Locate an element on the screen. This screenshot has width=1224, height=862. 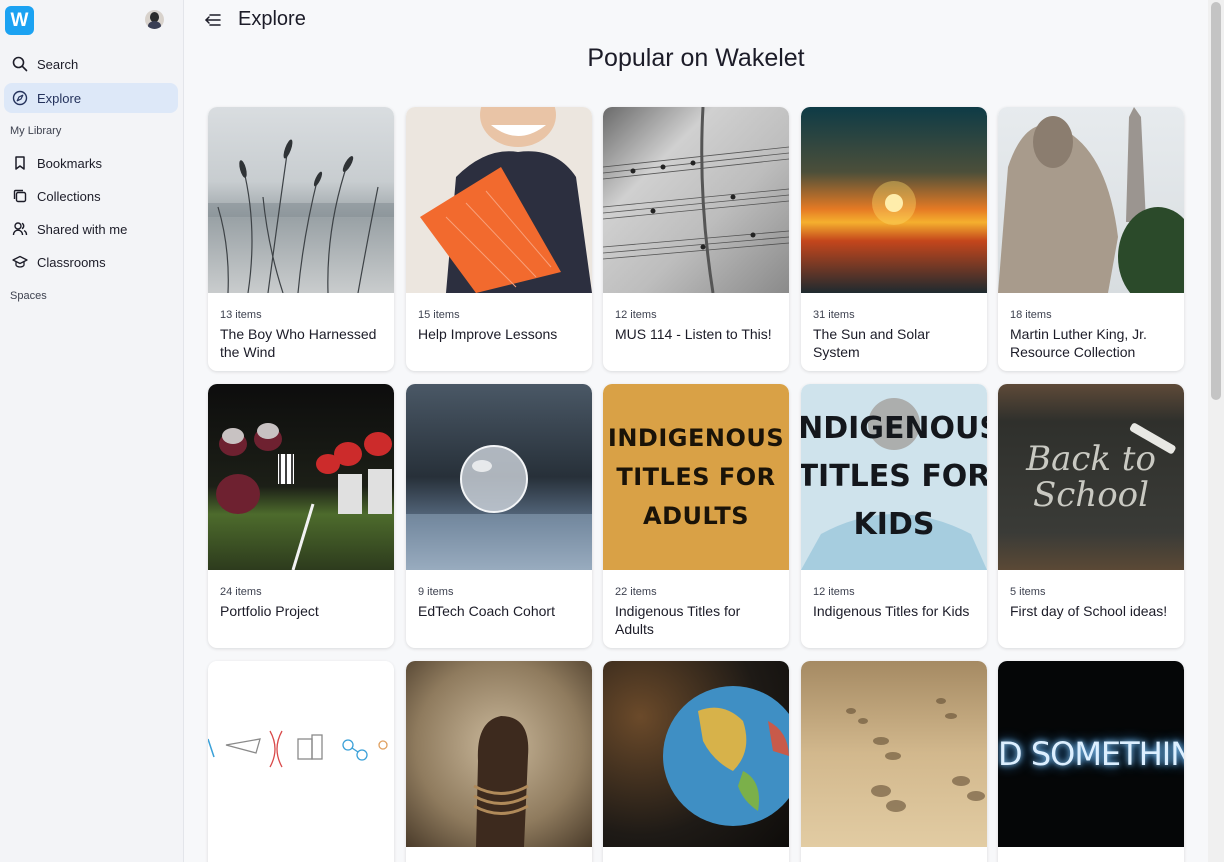
card-title: The Boy Who Harnessed the Wind is located at coordinates (298, 343).